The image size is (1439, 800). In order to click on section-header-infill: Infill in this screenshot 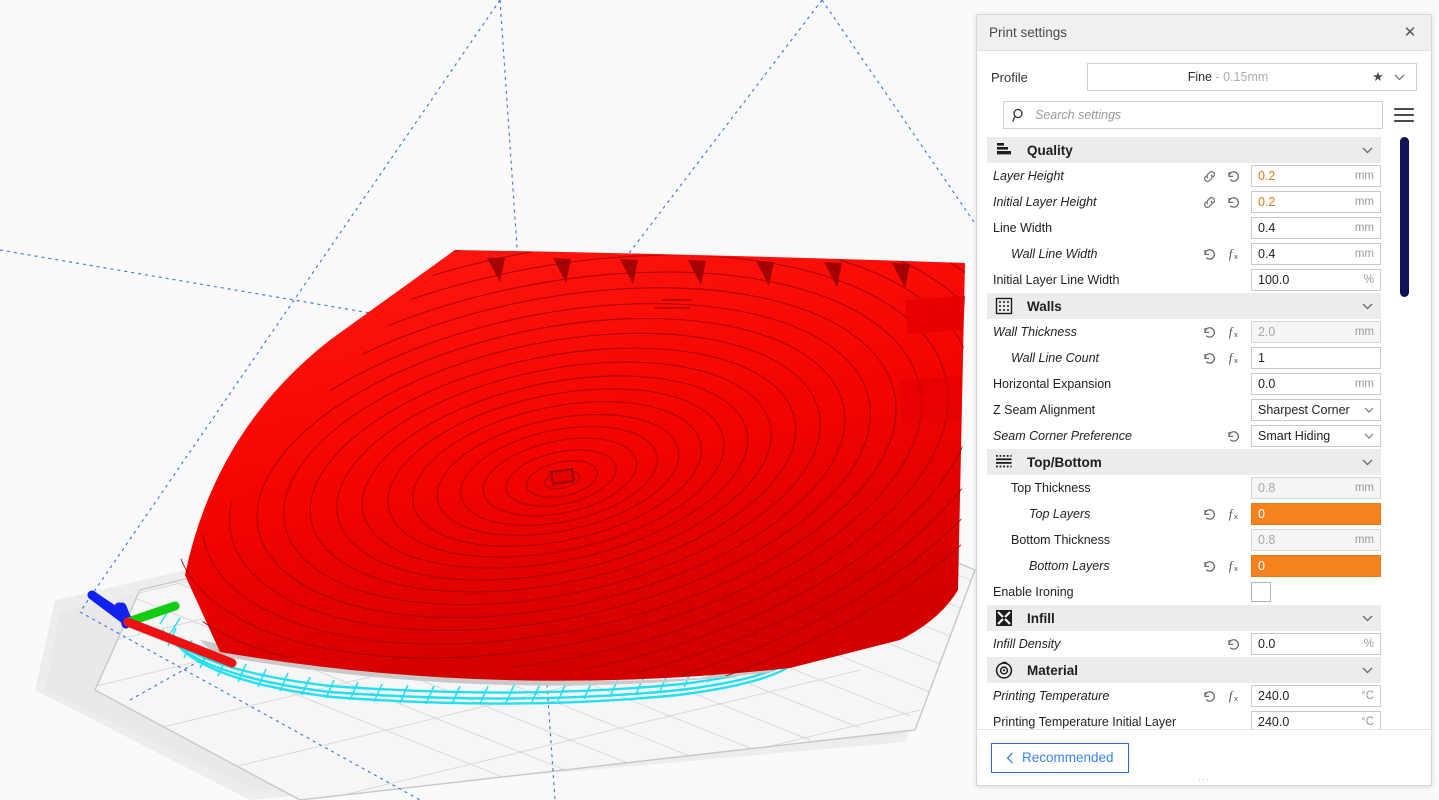, I will do `click(1184, 618)`.